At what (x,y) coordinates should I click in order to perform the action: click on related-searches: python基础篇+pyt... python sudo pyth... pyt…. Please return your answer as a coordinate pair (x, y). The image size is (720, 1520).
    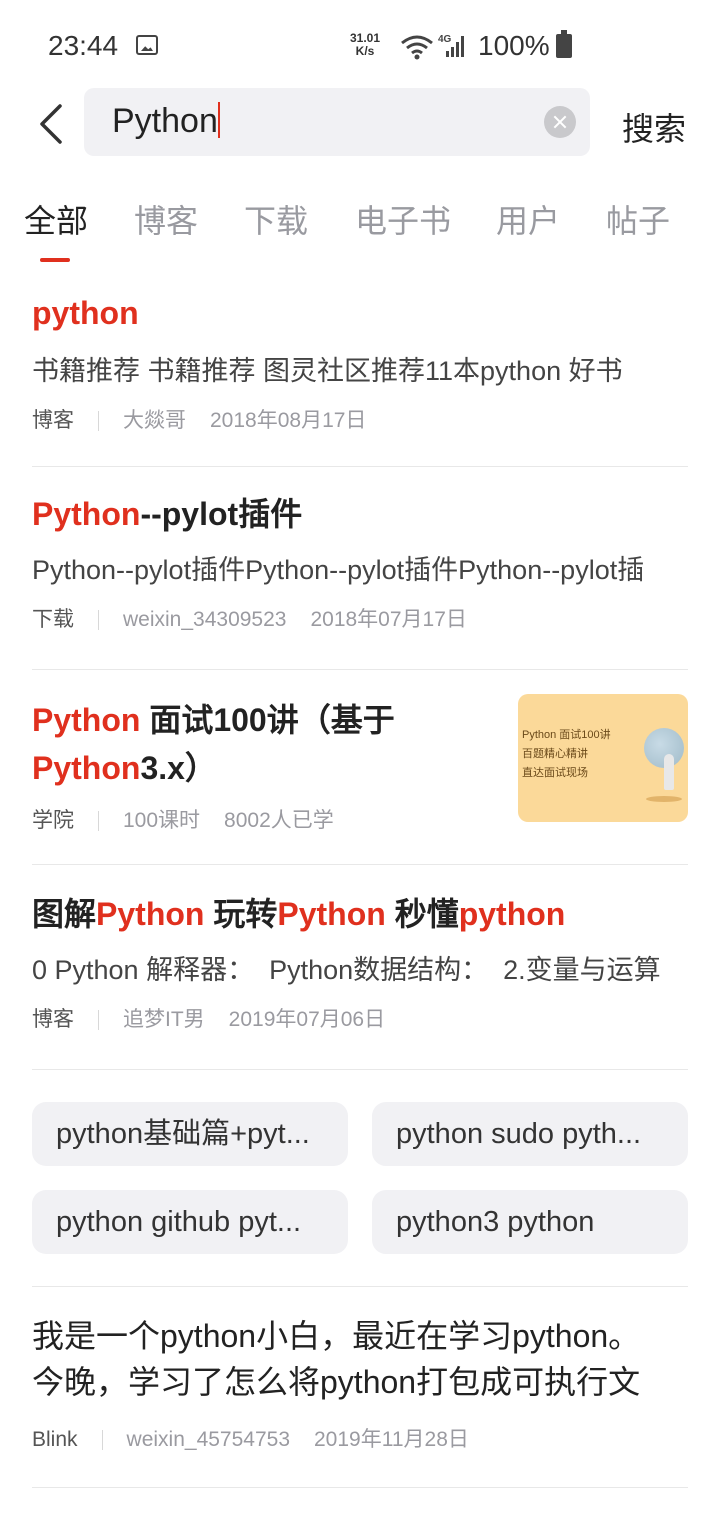
    Looking at the image, I should click on (360, 1178).